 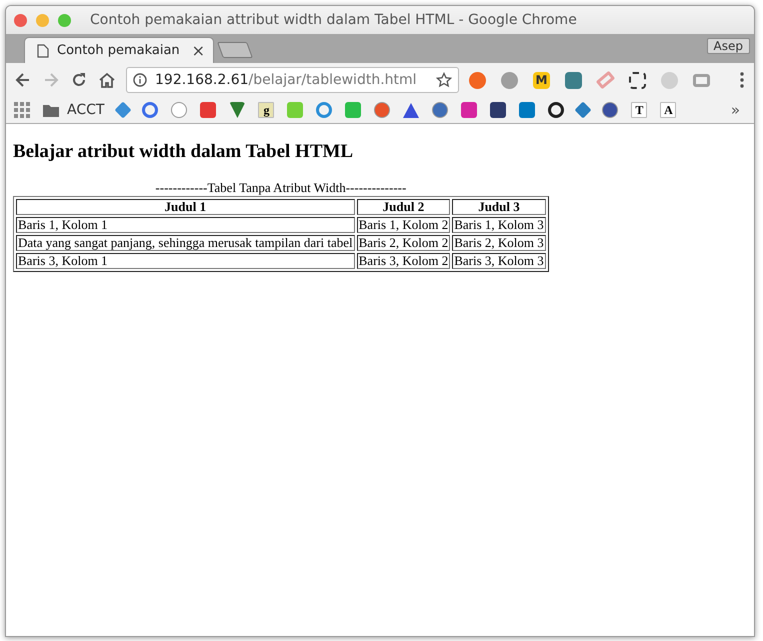 I want to click on info-icon, so click(x=140, y=80).